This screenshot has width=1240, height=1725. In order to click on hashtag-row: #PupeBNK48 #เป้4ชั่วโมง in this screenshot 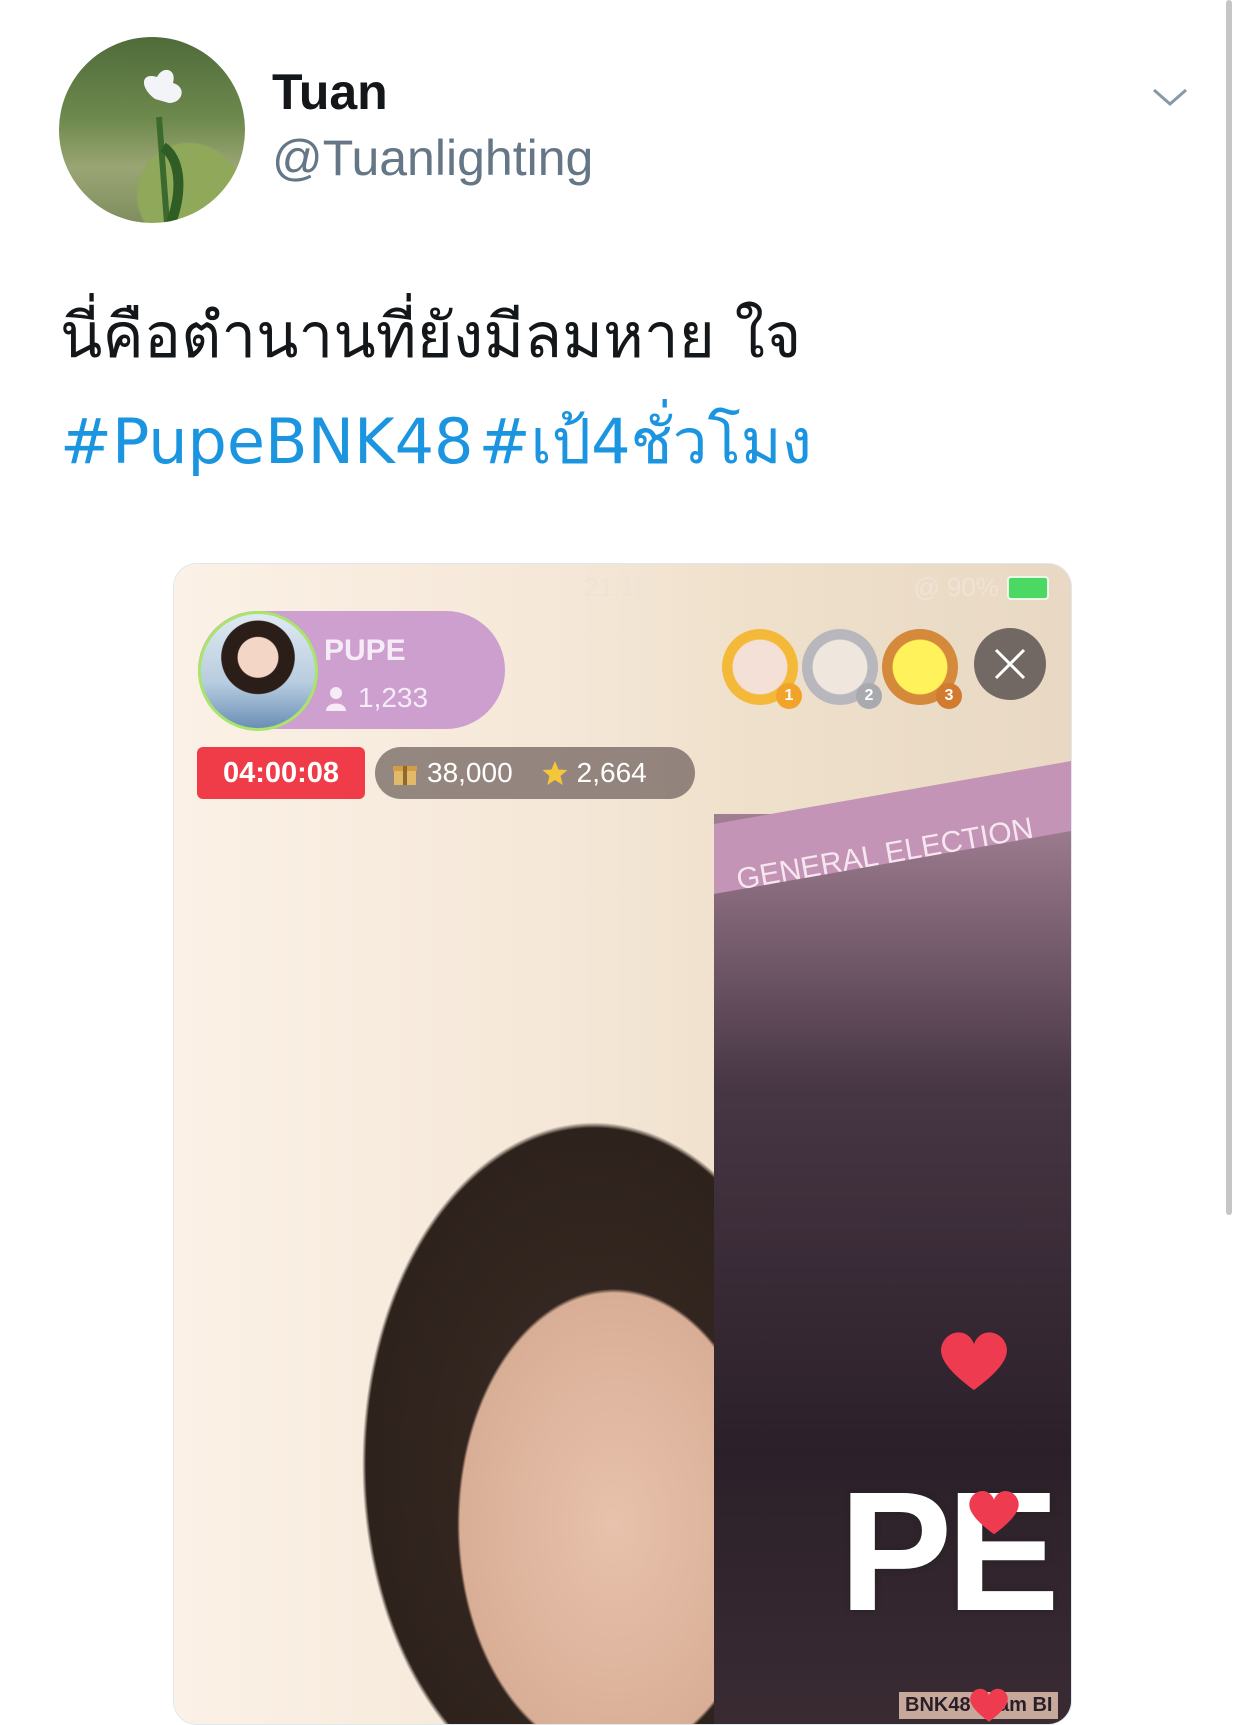, I will do `click(436, 450)`.